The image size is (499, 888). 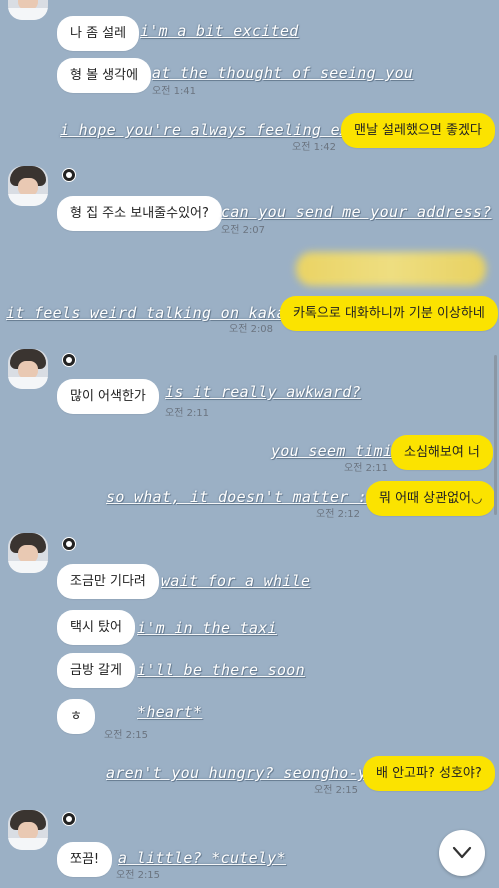 What do you see at coordinates (174, 91) in the screenshot?
I see `message-timestamp: 오전 1:41` at bounding box center [174, 91].